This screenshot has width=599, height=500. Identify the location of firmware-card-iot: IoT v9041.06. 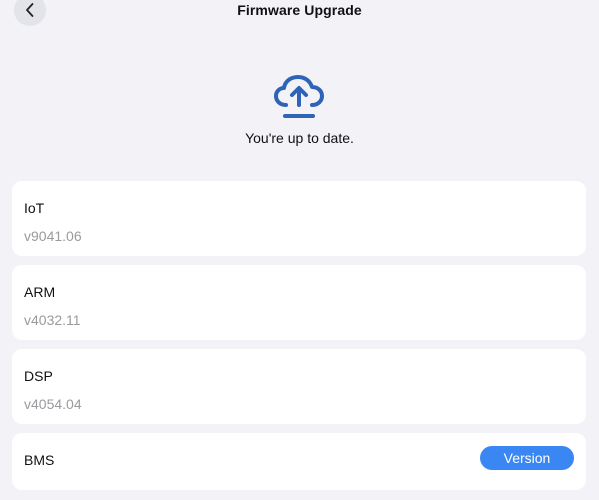
(299, 218).